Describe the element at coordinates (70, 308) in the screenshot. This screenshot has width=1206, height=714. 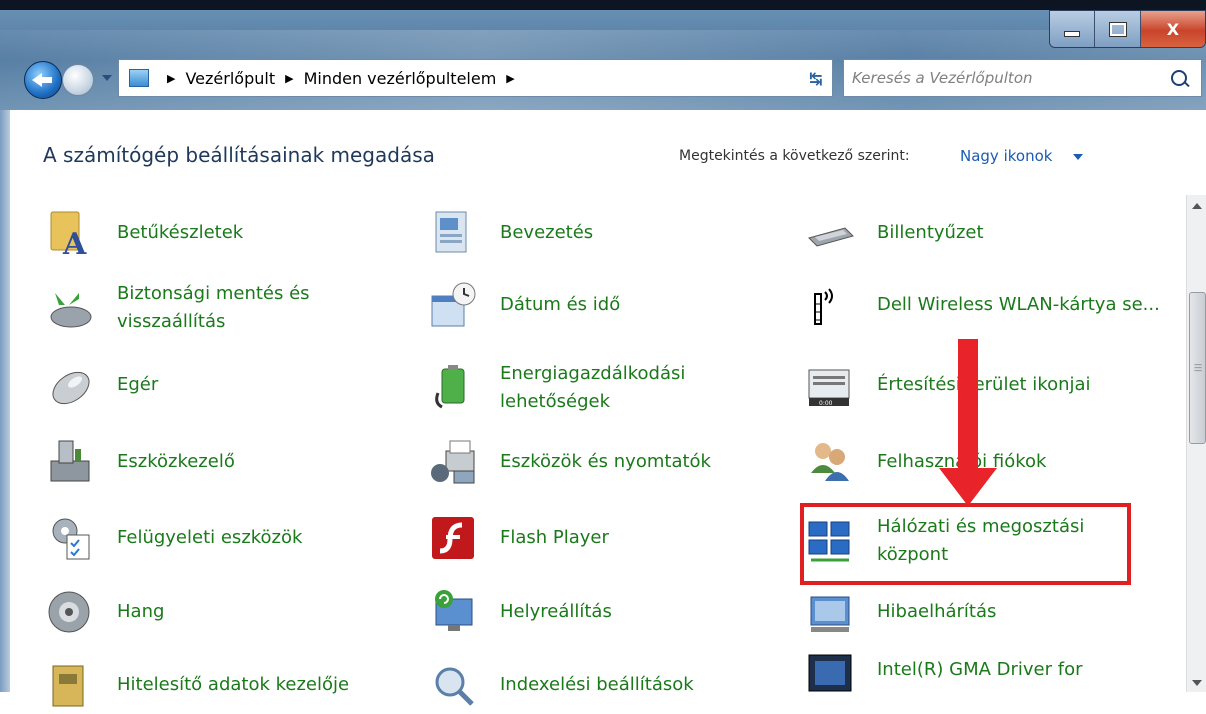
I see `backup-restore-icon` at that location.